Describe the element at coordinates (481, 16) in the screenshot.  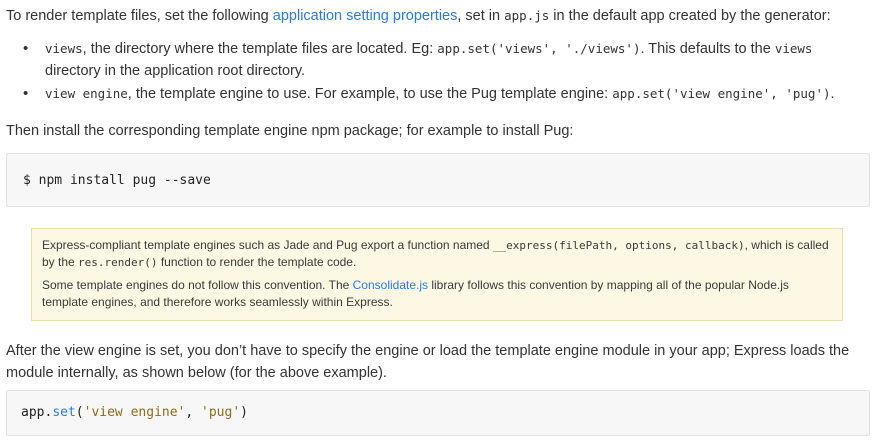
I see `intro-text-2: , set in` at that location.